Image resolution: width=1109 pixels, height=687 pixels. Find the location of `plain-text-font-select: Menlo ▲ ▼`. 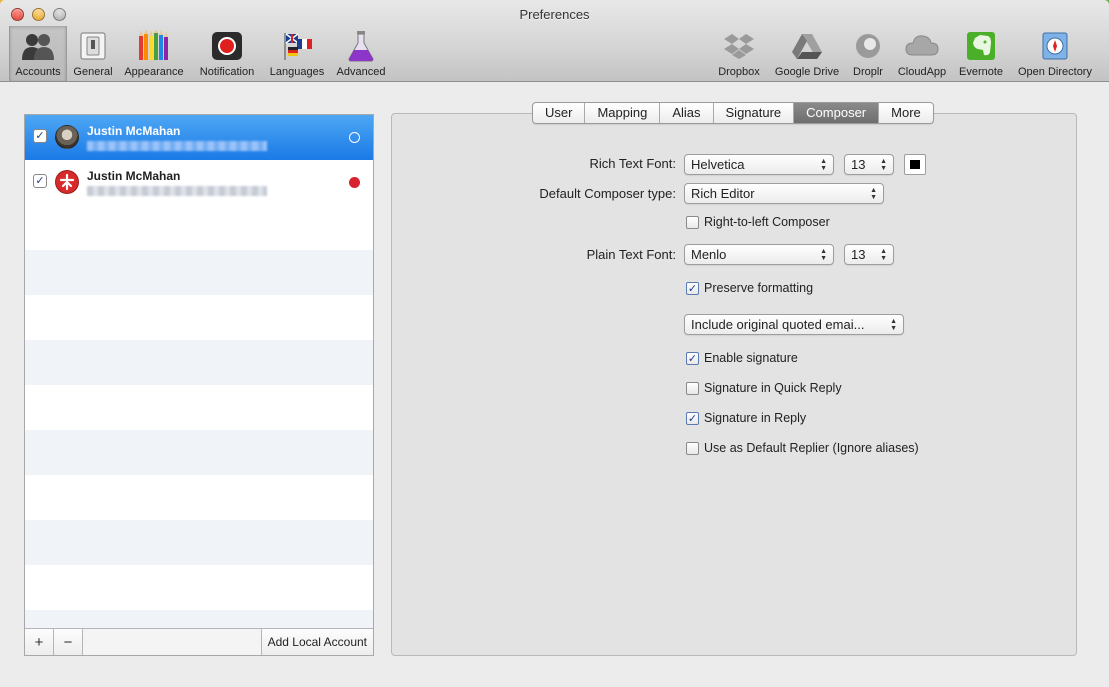

plain-text-font-select: Menlo ▲ ▼ is located at coordinates (759, 254).